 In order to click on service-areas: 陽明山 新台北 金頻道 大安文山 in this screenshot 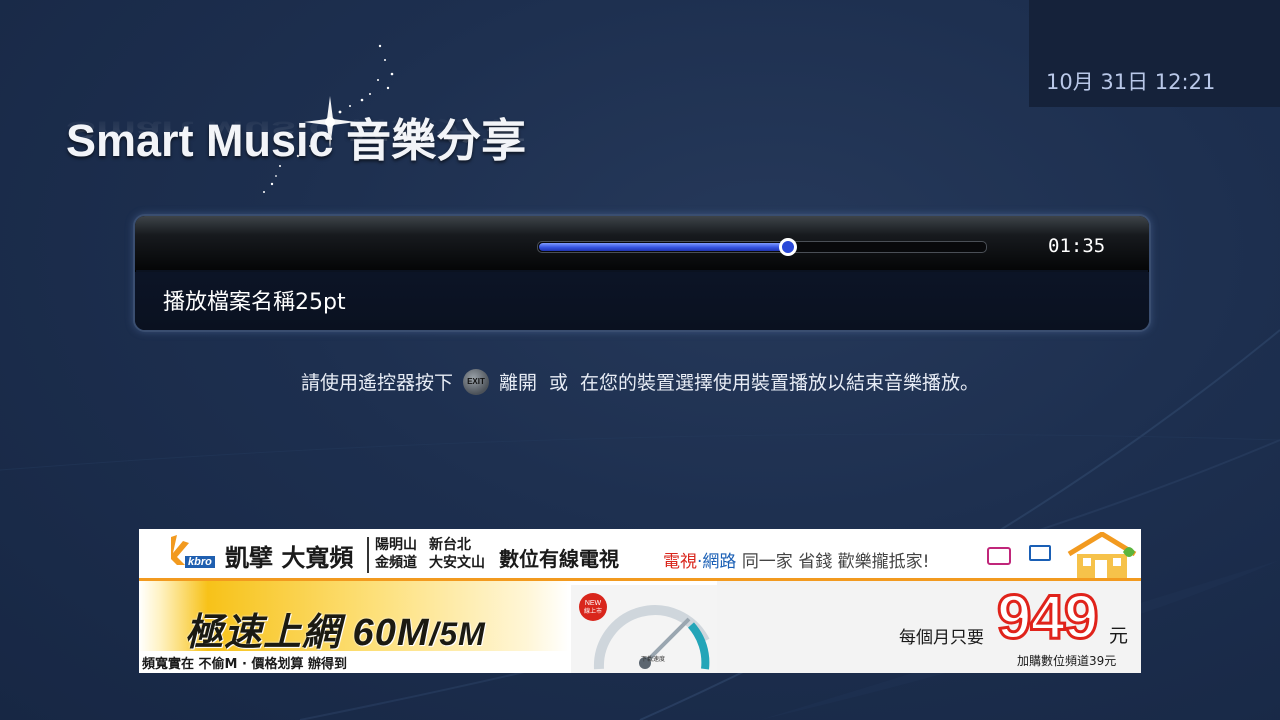, I will do `click(430, 554)`.